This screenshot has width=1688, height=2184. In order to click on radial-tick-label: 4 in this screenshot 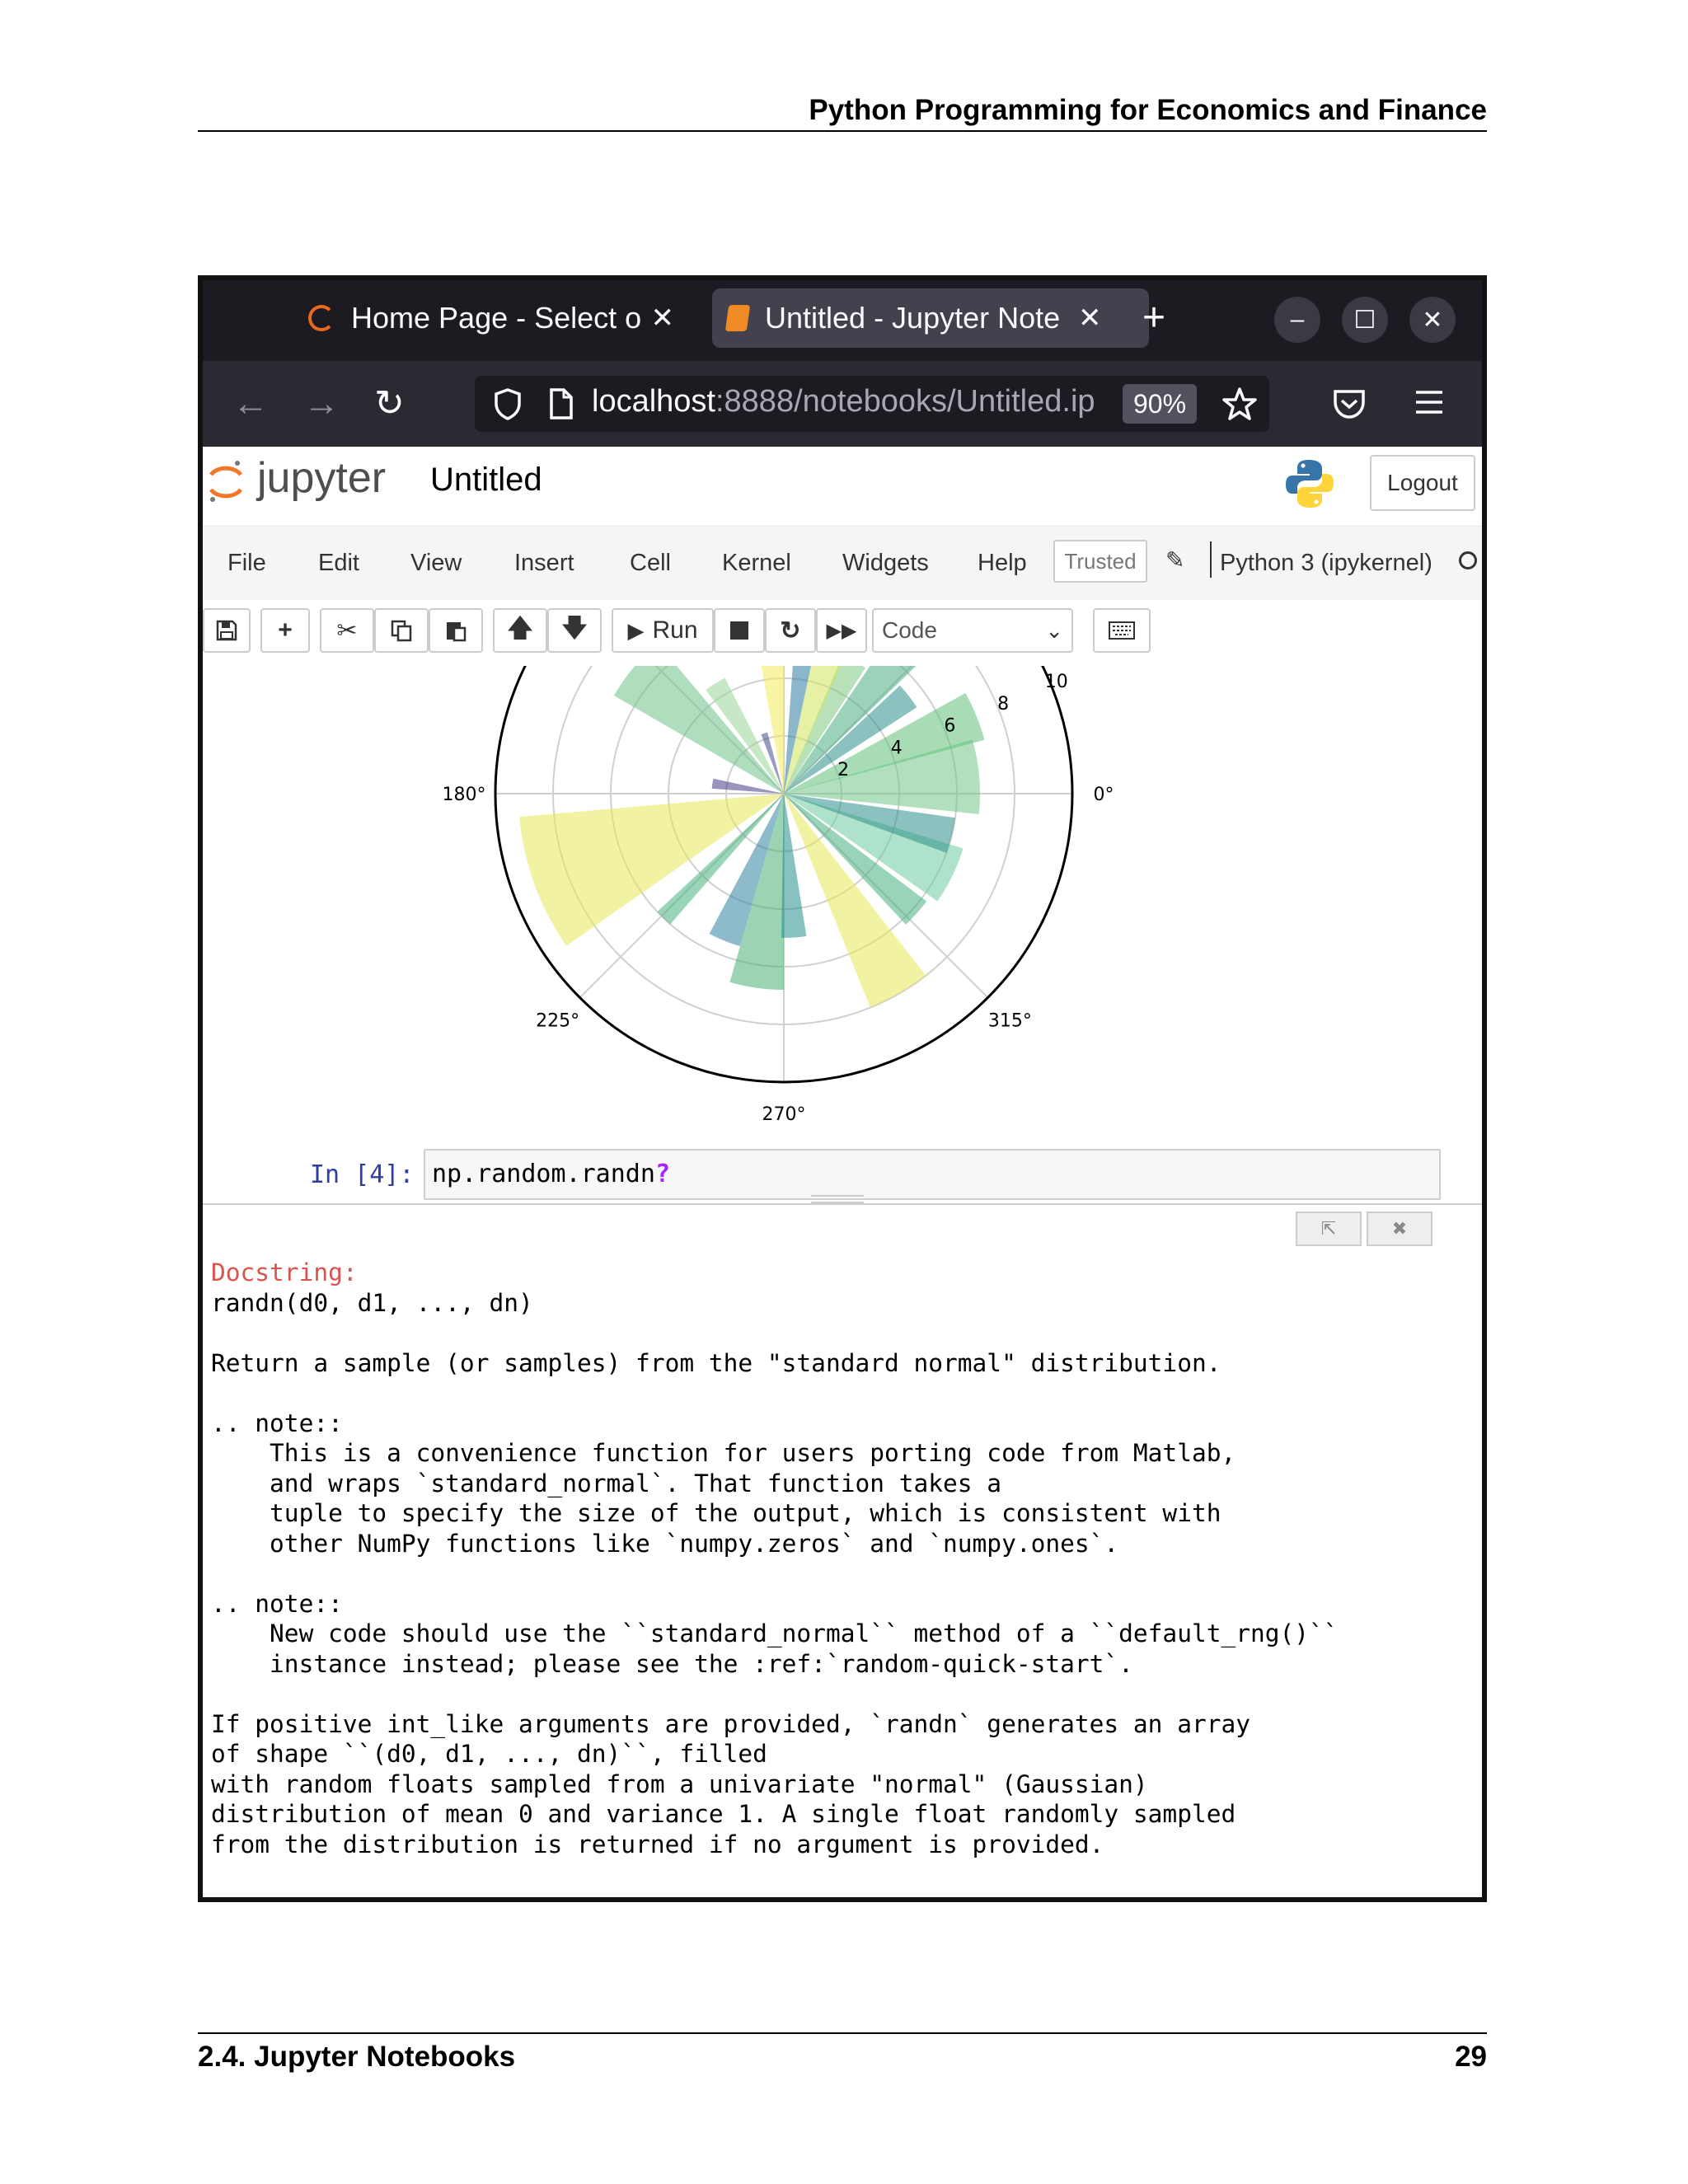, I will do `click(897, 748)`.